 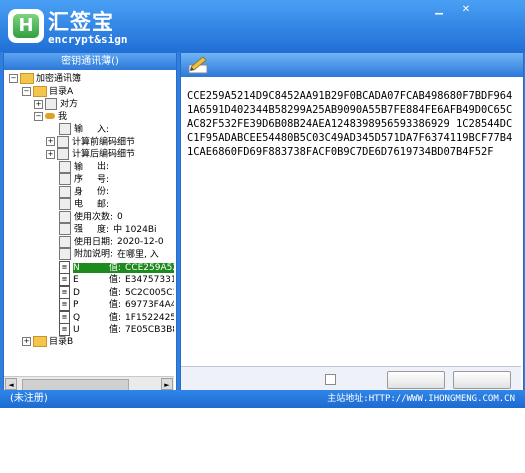 What do you see at coordinates (104, 142) in the screenshot?
I see `tree-node-label: 计算前编码细节` at bounding box center [104, 142].